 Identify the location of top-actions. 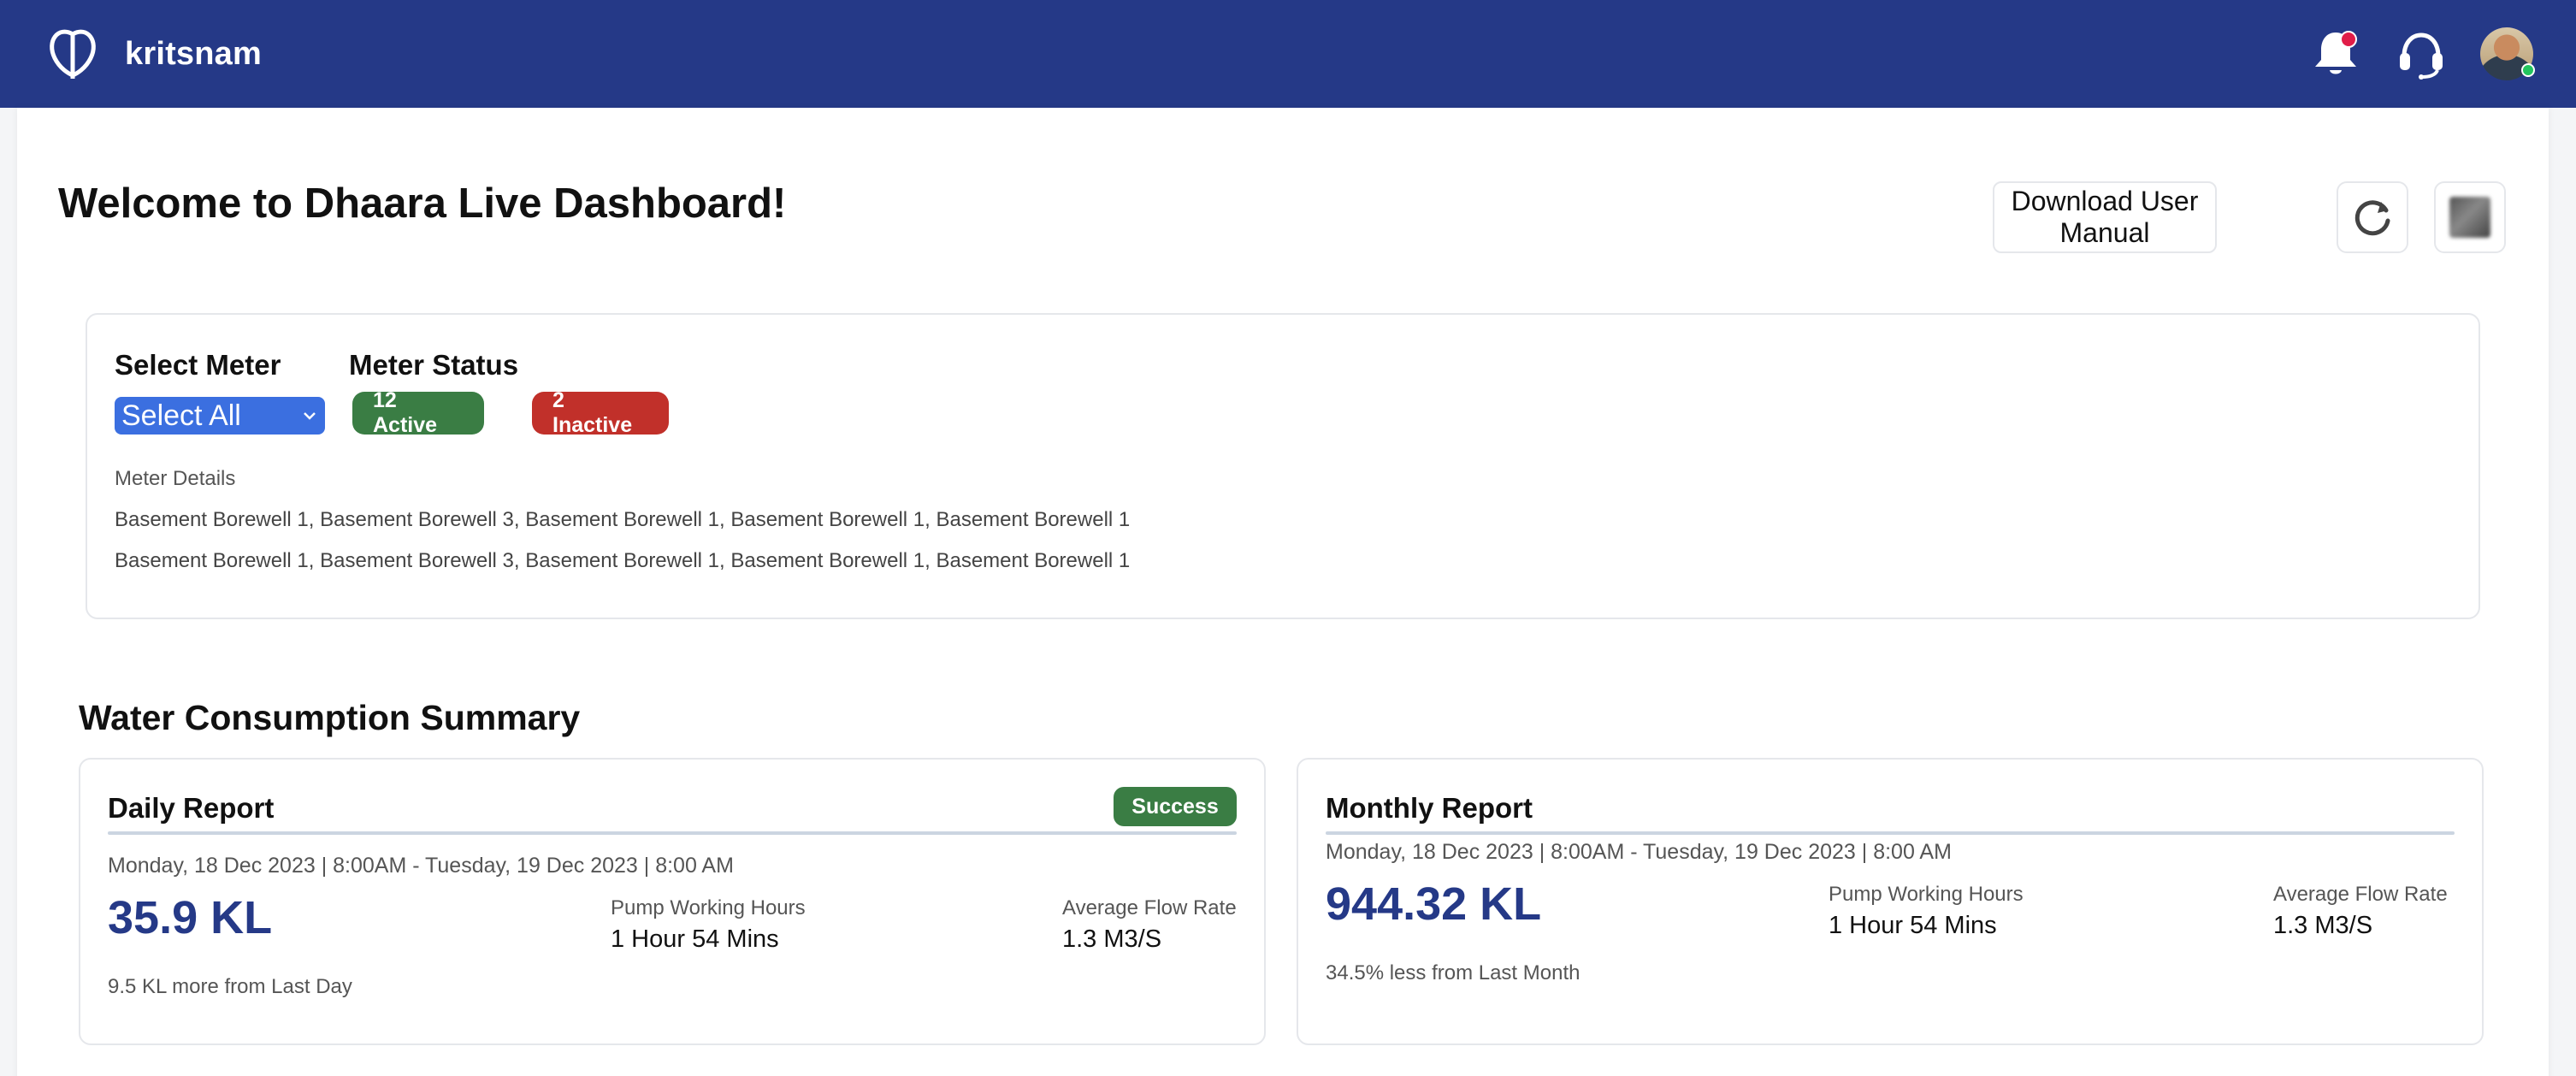
(2422, 53).